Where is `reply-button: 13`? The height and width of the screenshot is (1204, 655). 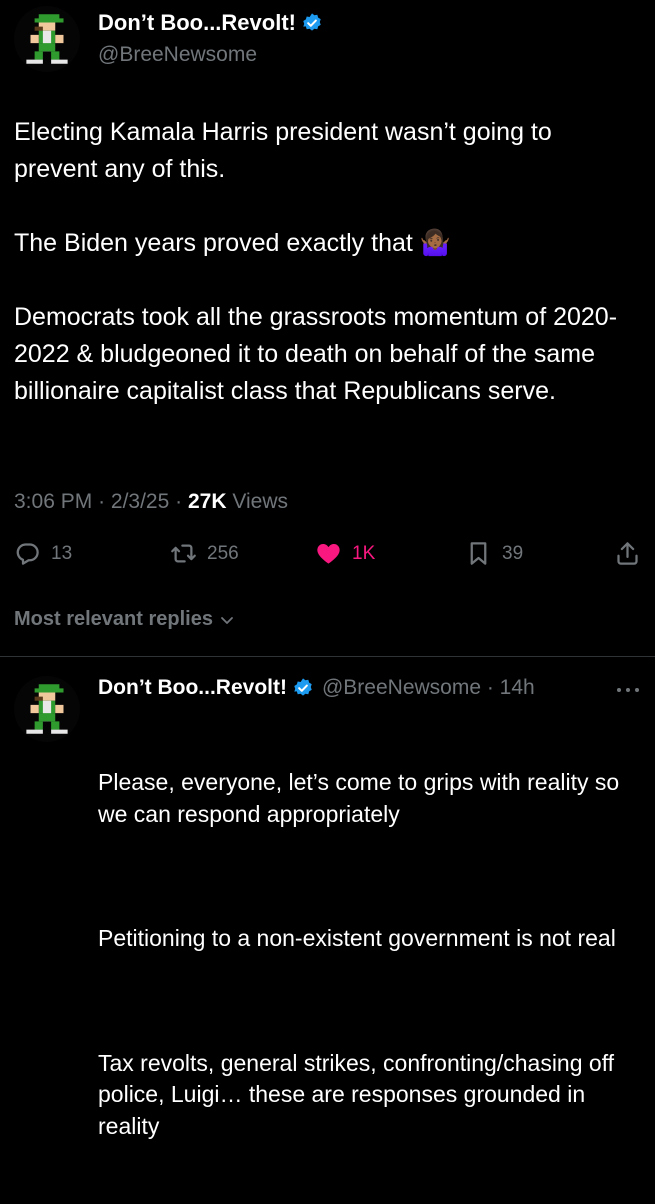 reply-button: 13 is located at coordinates (43, 553).